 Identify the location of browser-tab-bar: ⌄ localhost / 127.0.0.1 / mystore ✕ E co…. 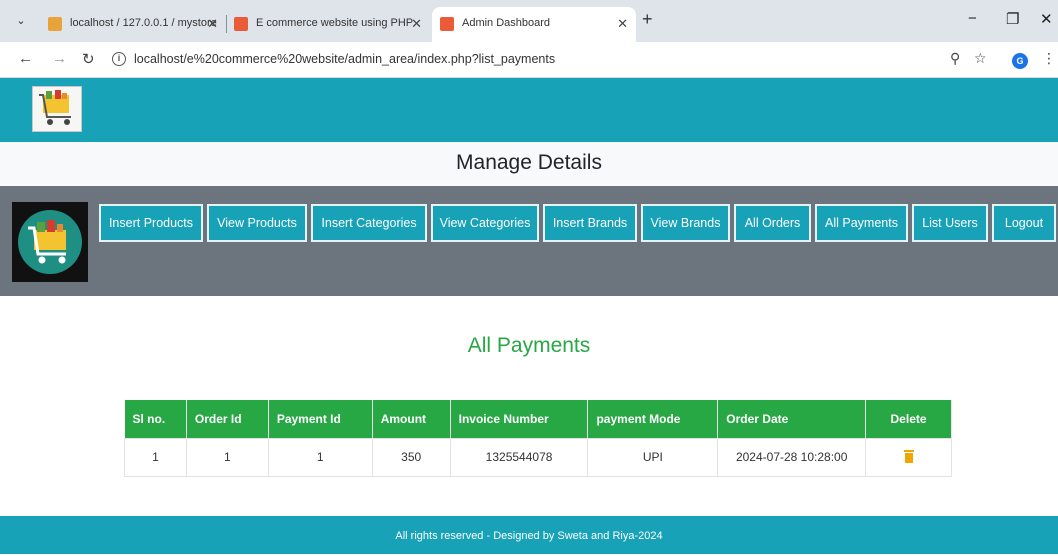
(529, 21).